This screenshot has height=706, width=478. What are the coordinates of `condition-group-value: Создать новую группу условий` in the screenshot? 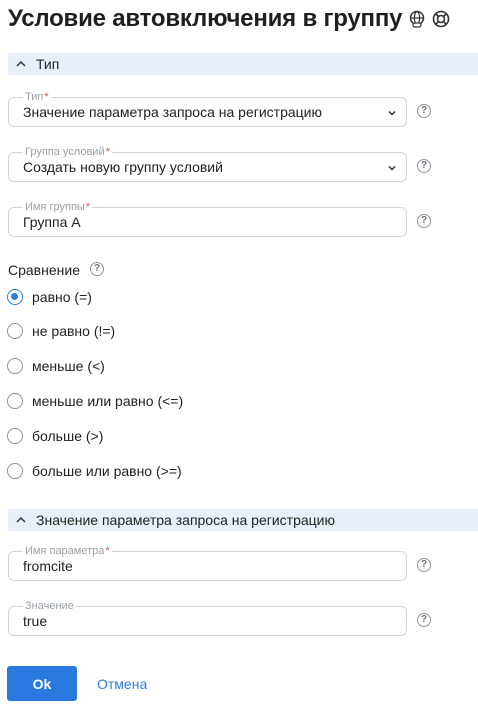 It's located at (123, 167).